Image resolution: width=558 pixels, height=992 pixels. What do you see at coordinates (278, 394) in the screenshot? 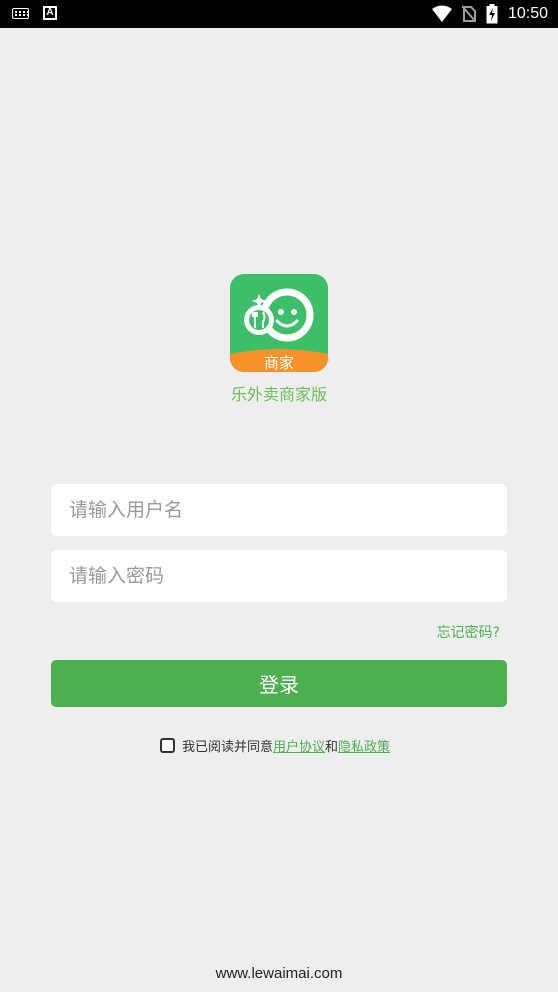
I see `app-name: 乐外卖商家版` at bounding box center [278, 394].